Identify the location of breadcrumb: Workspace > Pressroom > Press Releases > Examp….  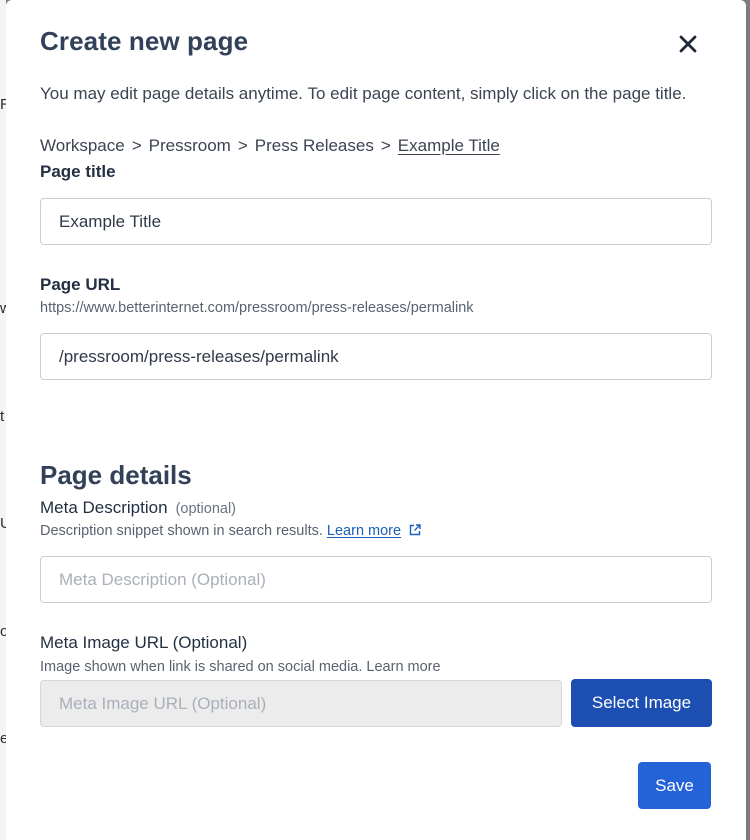
(270, 146).